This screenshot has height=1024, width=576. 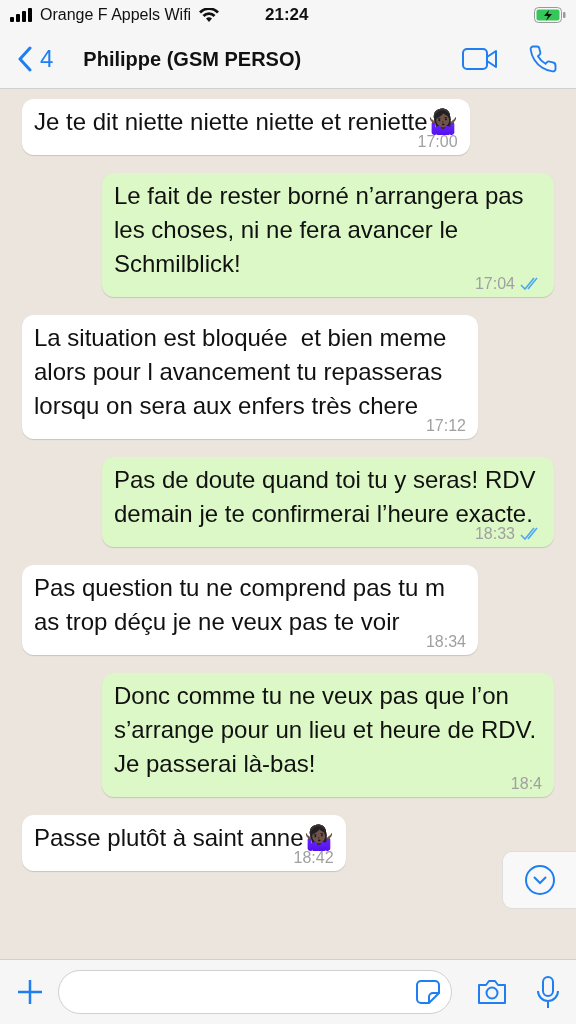 I want to click on message-text: Pas question tu ne comprend pas tu m as trop déçu je ne veux pas te voir, so click(x=240, y=604).